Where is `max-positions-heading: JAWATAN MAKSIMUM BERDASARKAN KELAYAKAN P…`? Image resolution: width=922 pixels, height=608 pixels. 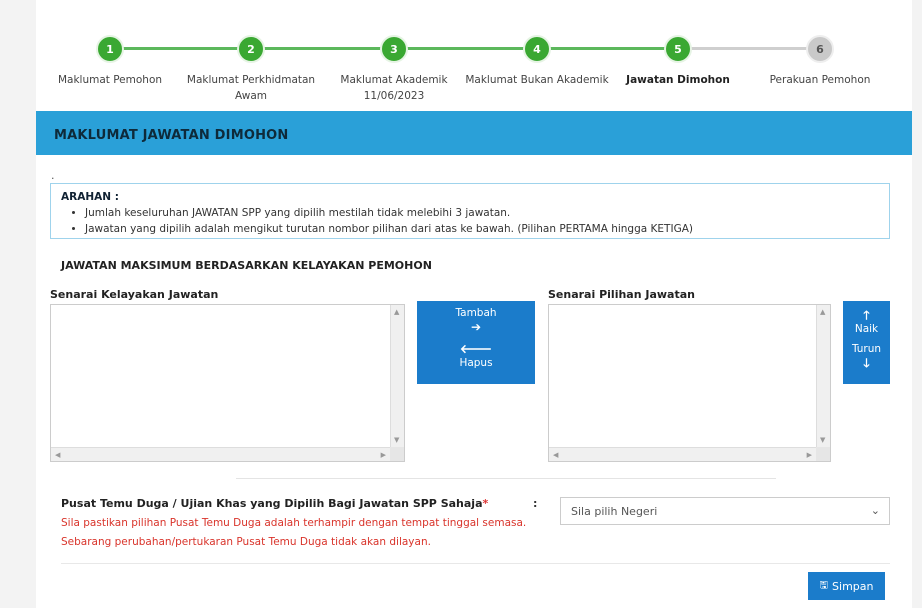
max-positions-heading: JAWATAN MAKSIMUM BERDASARKAN KELAYAKAN P… is located at coordinates (246, 265).